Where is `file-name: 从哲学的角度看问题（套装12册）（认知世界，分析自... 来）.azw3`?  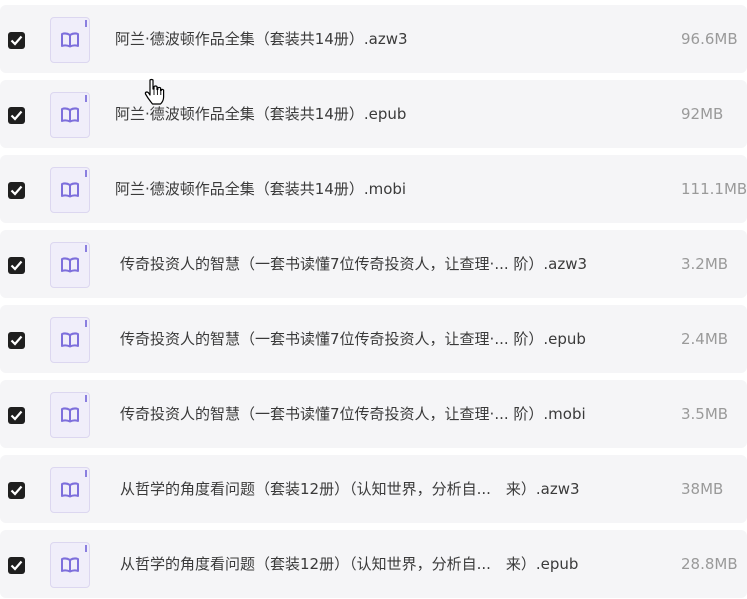 file-name: 从哲学的角度看问题（套装12册）（认知世界，分析自... 来）.azw3 is located at coordinates (350, 489).